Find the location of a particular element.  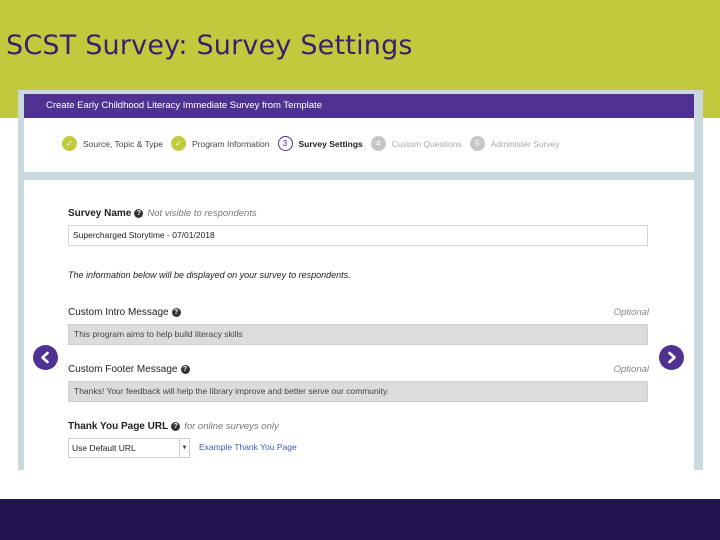

step-number: 3 is located at coordinates (285, 143).